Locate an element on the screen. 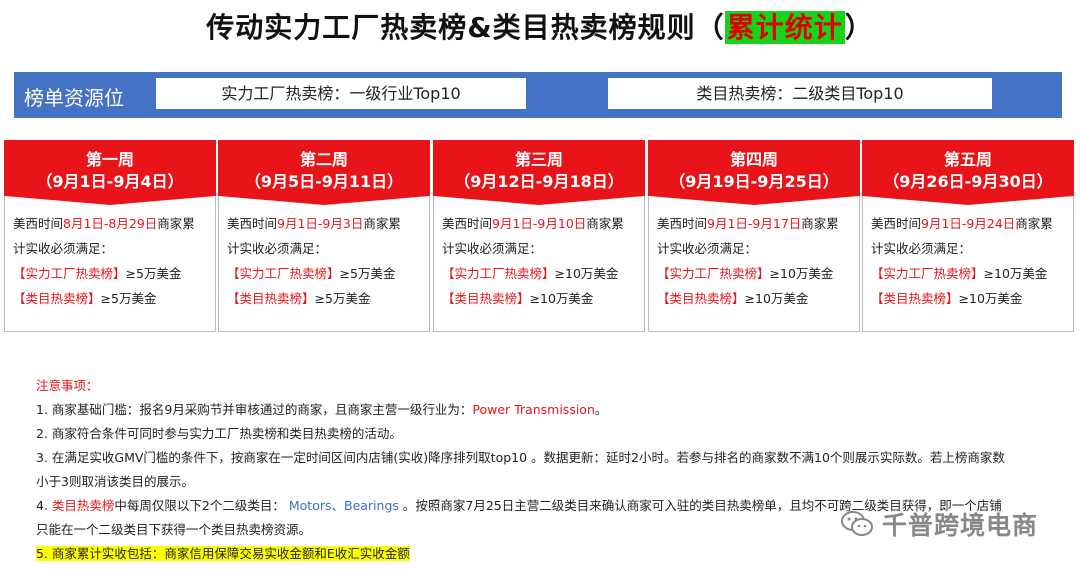 This screenshot has height=569, width=1080. week-range: （9月1日-9月4日） is located at coordinates (110, 181).